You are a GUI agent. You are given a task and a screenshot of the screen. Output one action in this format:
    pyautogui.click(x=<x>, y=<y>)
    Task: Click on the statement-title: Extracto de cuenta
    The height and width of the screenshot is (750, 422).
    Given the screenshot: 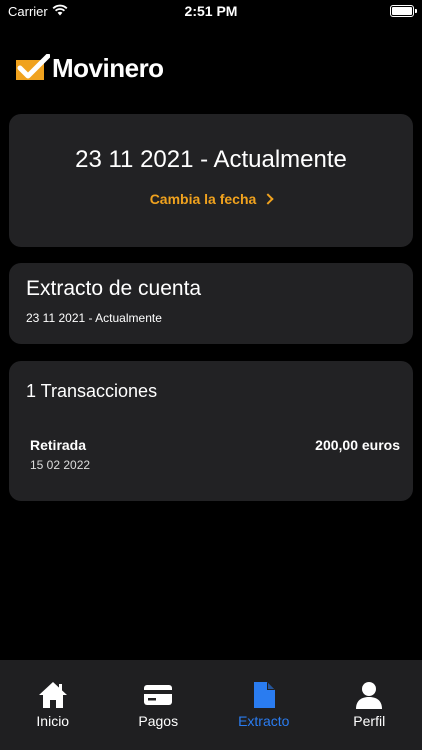 What is the action you would take?
    pyautogui.click(x=114, y=288)
    